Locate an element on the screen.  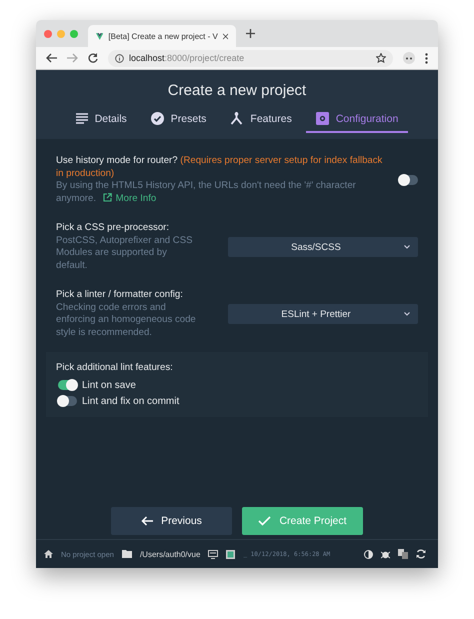
select-dropdown: Sass/SCSS is located at coordinates (323, 247).